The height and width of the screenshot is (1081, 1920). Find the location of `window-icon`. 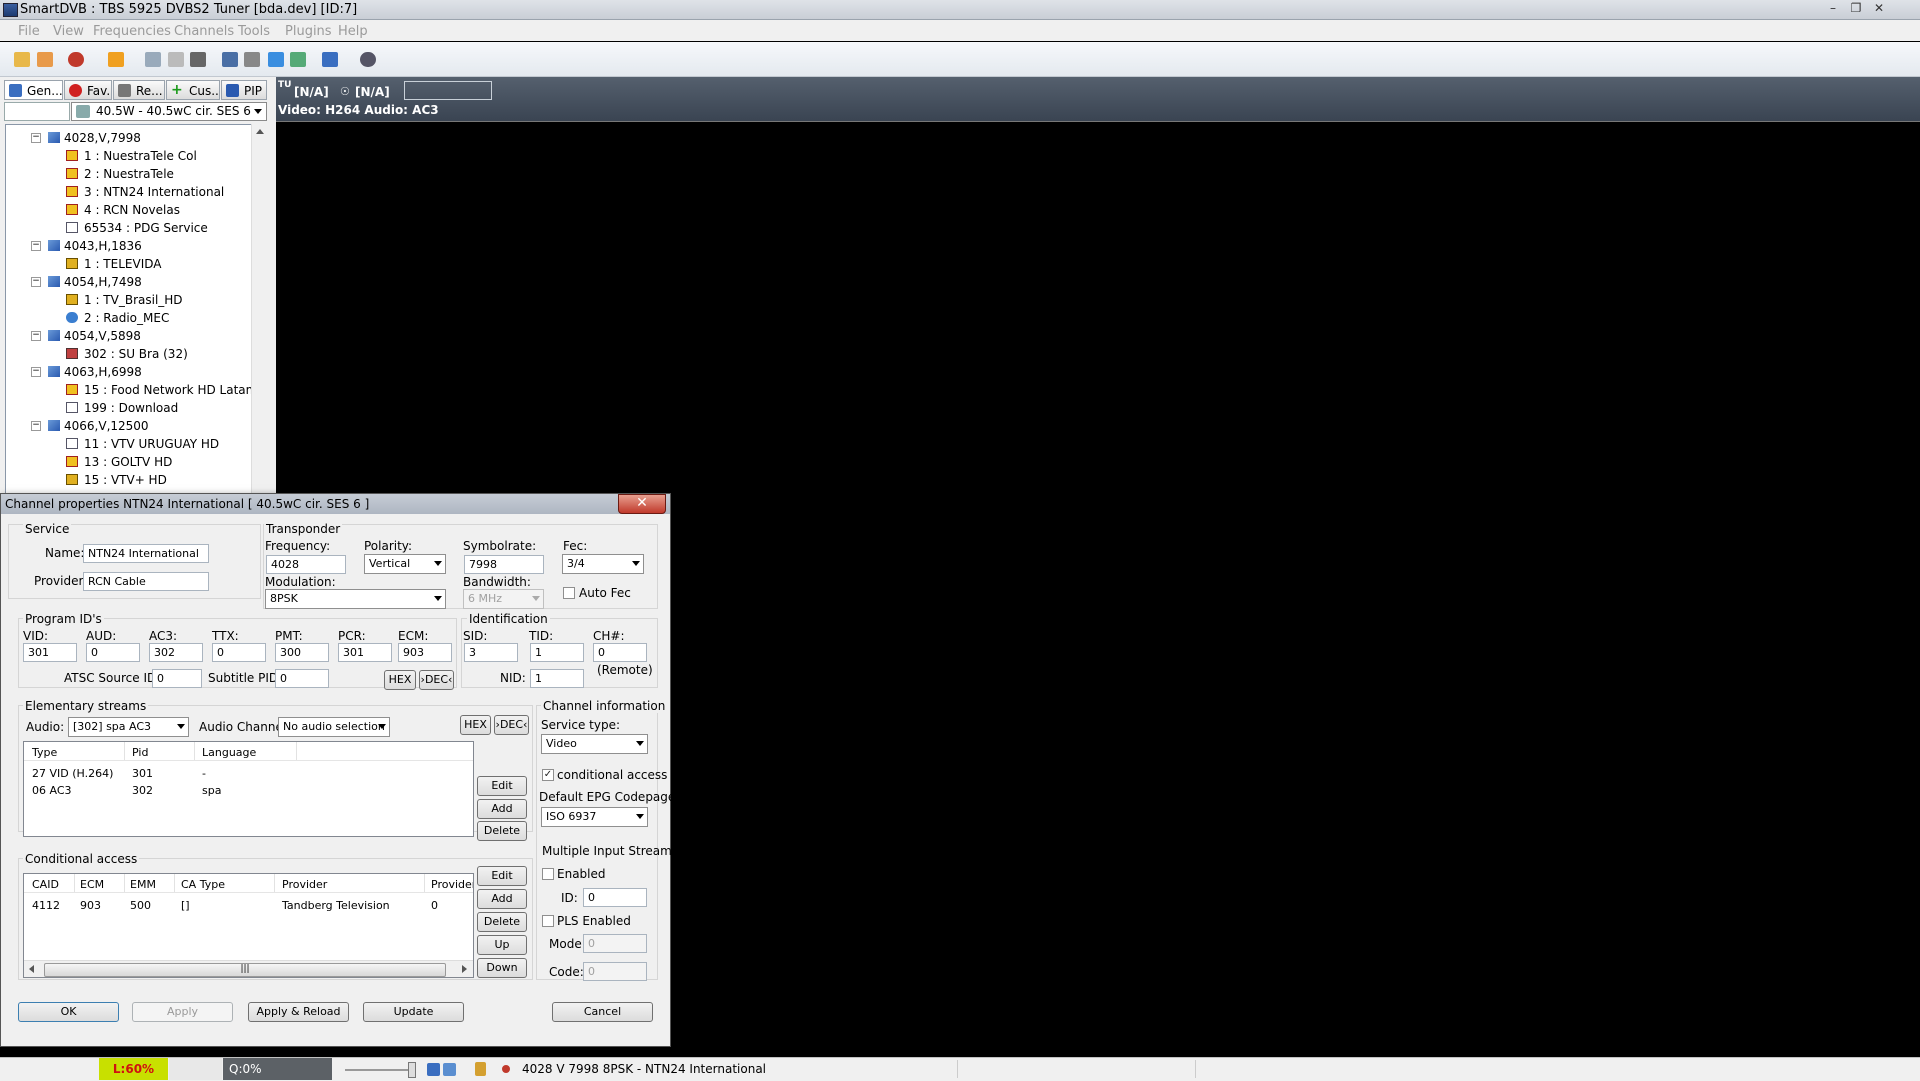

window-icon is located at coordinates (276, 59).